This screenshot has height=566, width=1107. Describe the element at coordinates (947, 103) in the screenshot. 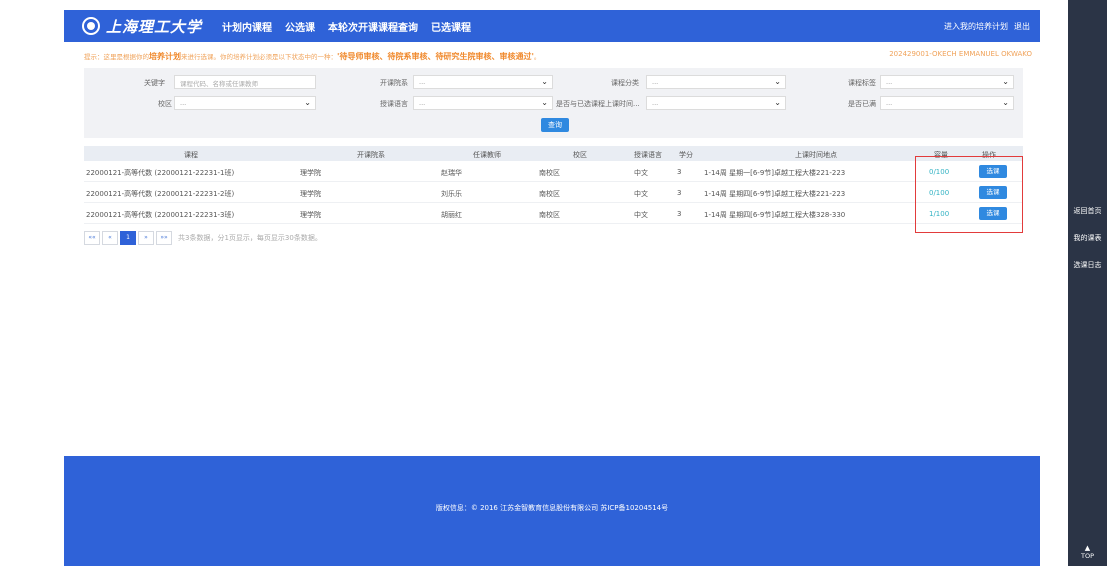

I see `full-select: ... ⌄` at that location.